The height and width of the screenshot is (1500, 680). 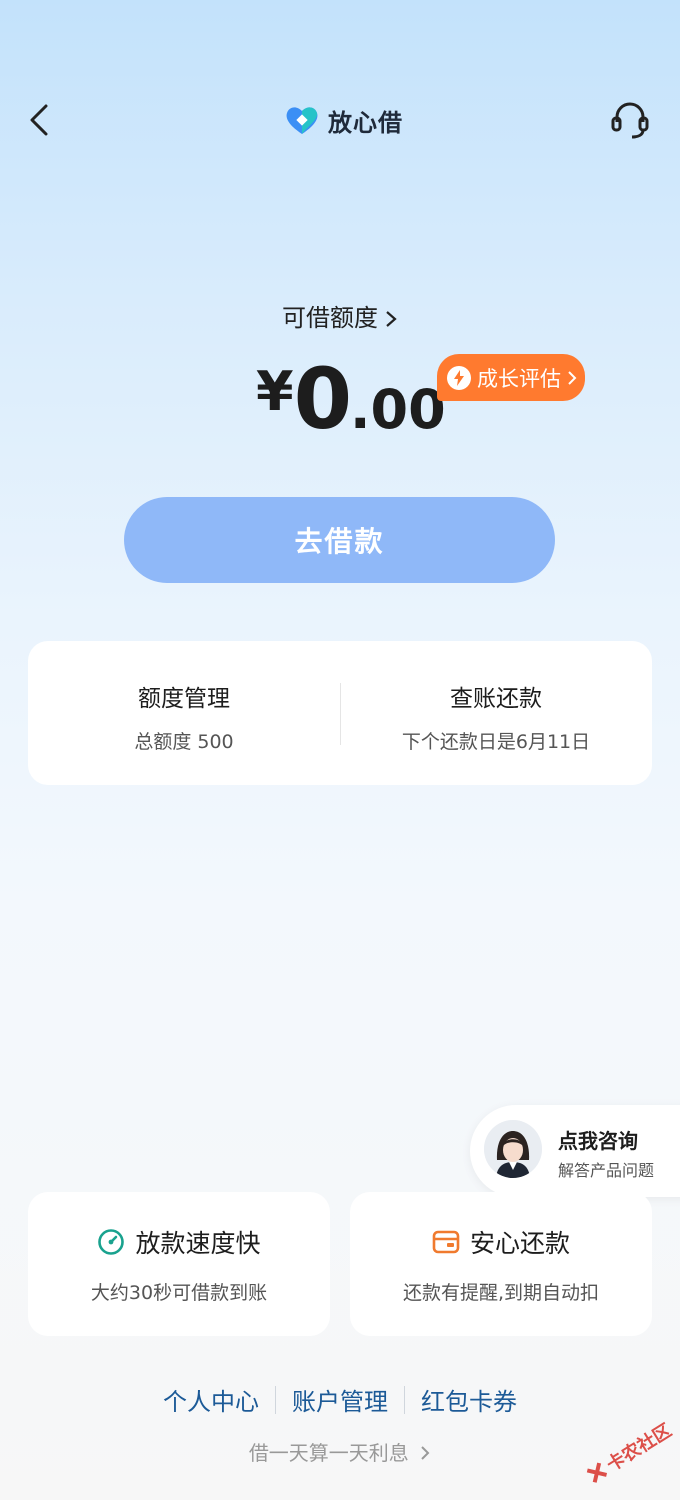 I want to click on feature-subtitle: 大约30秒可借款到账, so click(x=179, y=1293).